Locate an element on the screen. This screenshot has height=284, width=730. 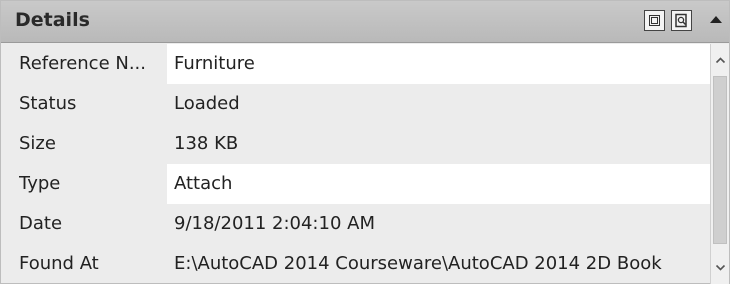
scroll-up-icon is located at coordinates (720, 60).